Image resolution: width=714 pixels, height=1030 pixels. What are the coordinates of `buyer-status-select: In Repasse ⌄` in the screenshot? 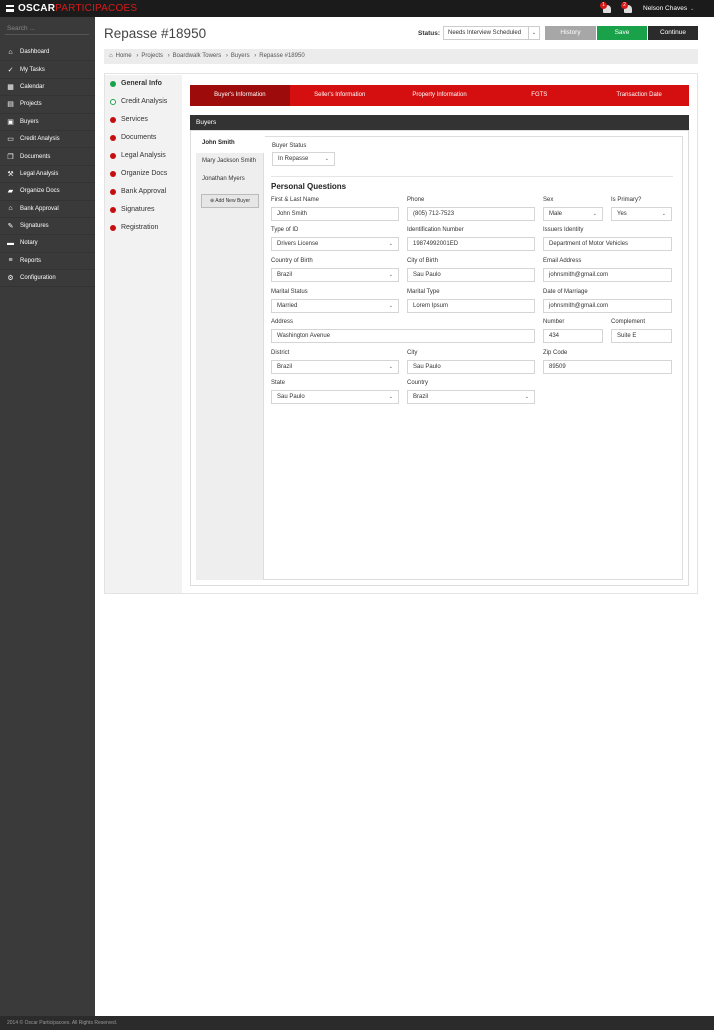 It's located at (303, 159).